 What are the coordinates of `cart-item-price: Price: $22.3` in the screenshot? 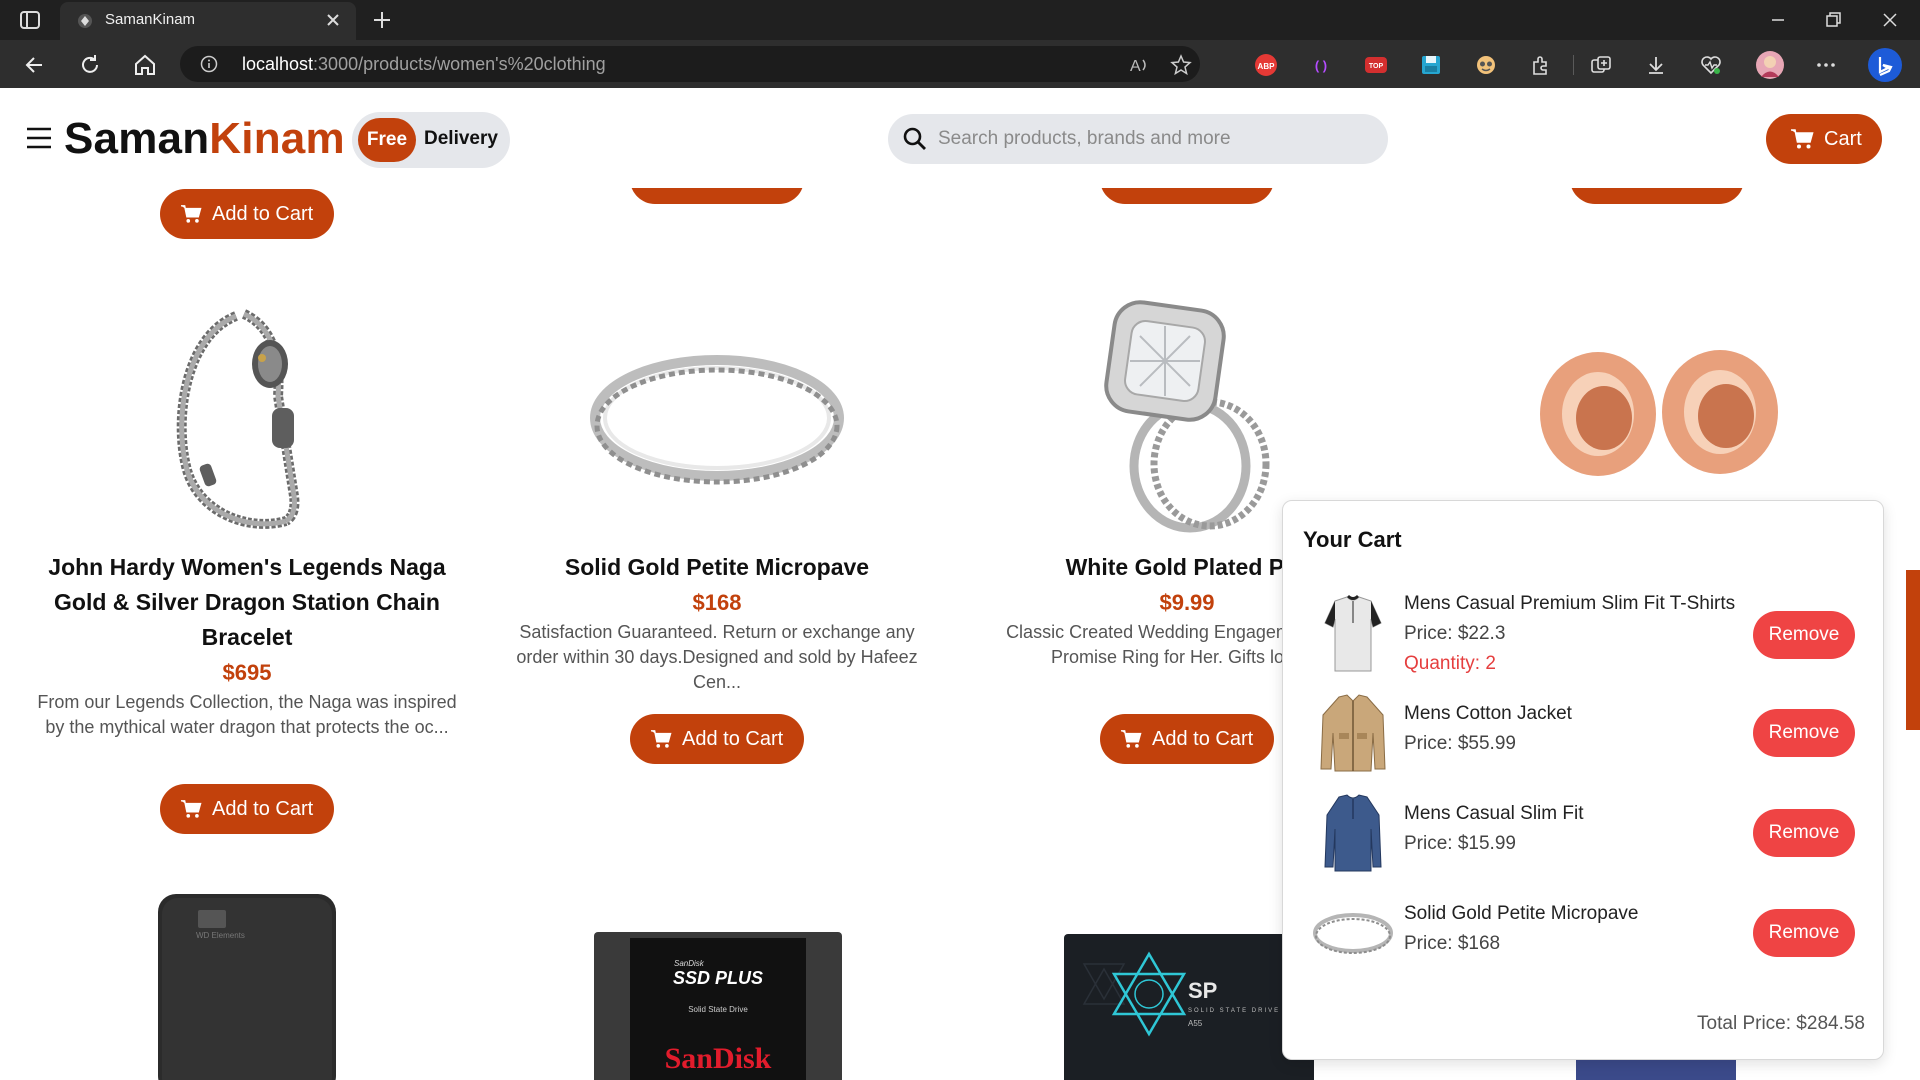 It's located at (1455, 633).